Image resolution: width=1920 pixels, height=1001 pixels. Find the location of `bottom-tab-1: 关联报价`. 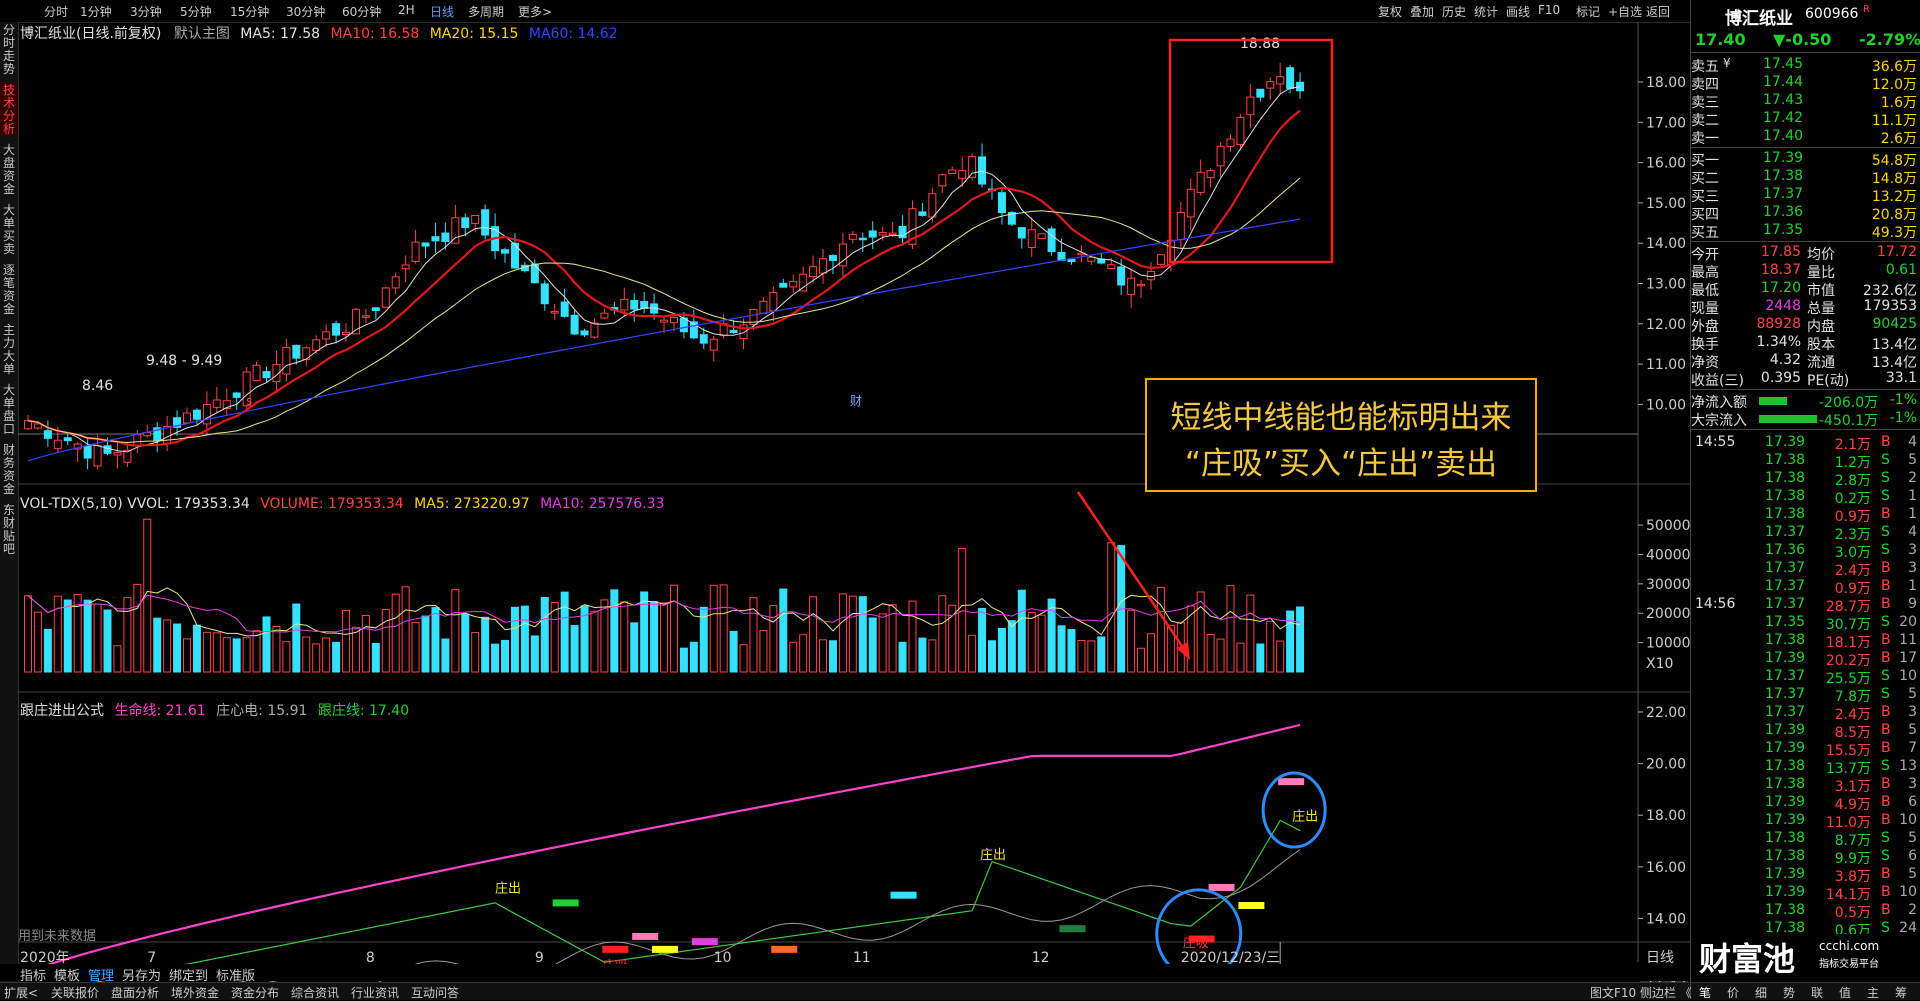

bottom-tab-1: 关联报价 is located at coordinates (75, 992).